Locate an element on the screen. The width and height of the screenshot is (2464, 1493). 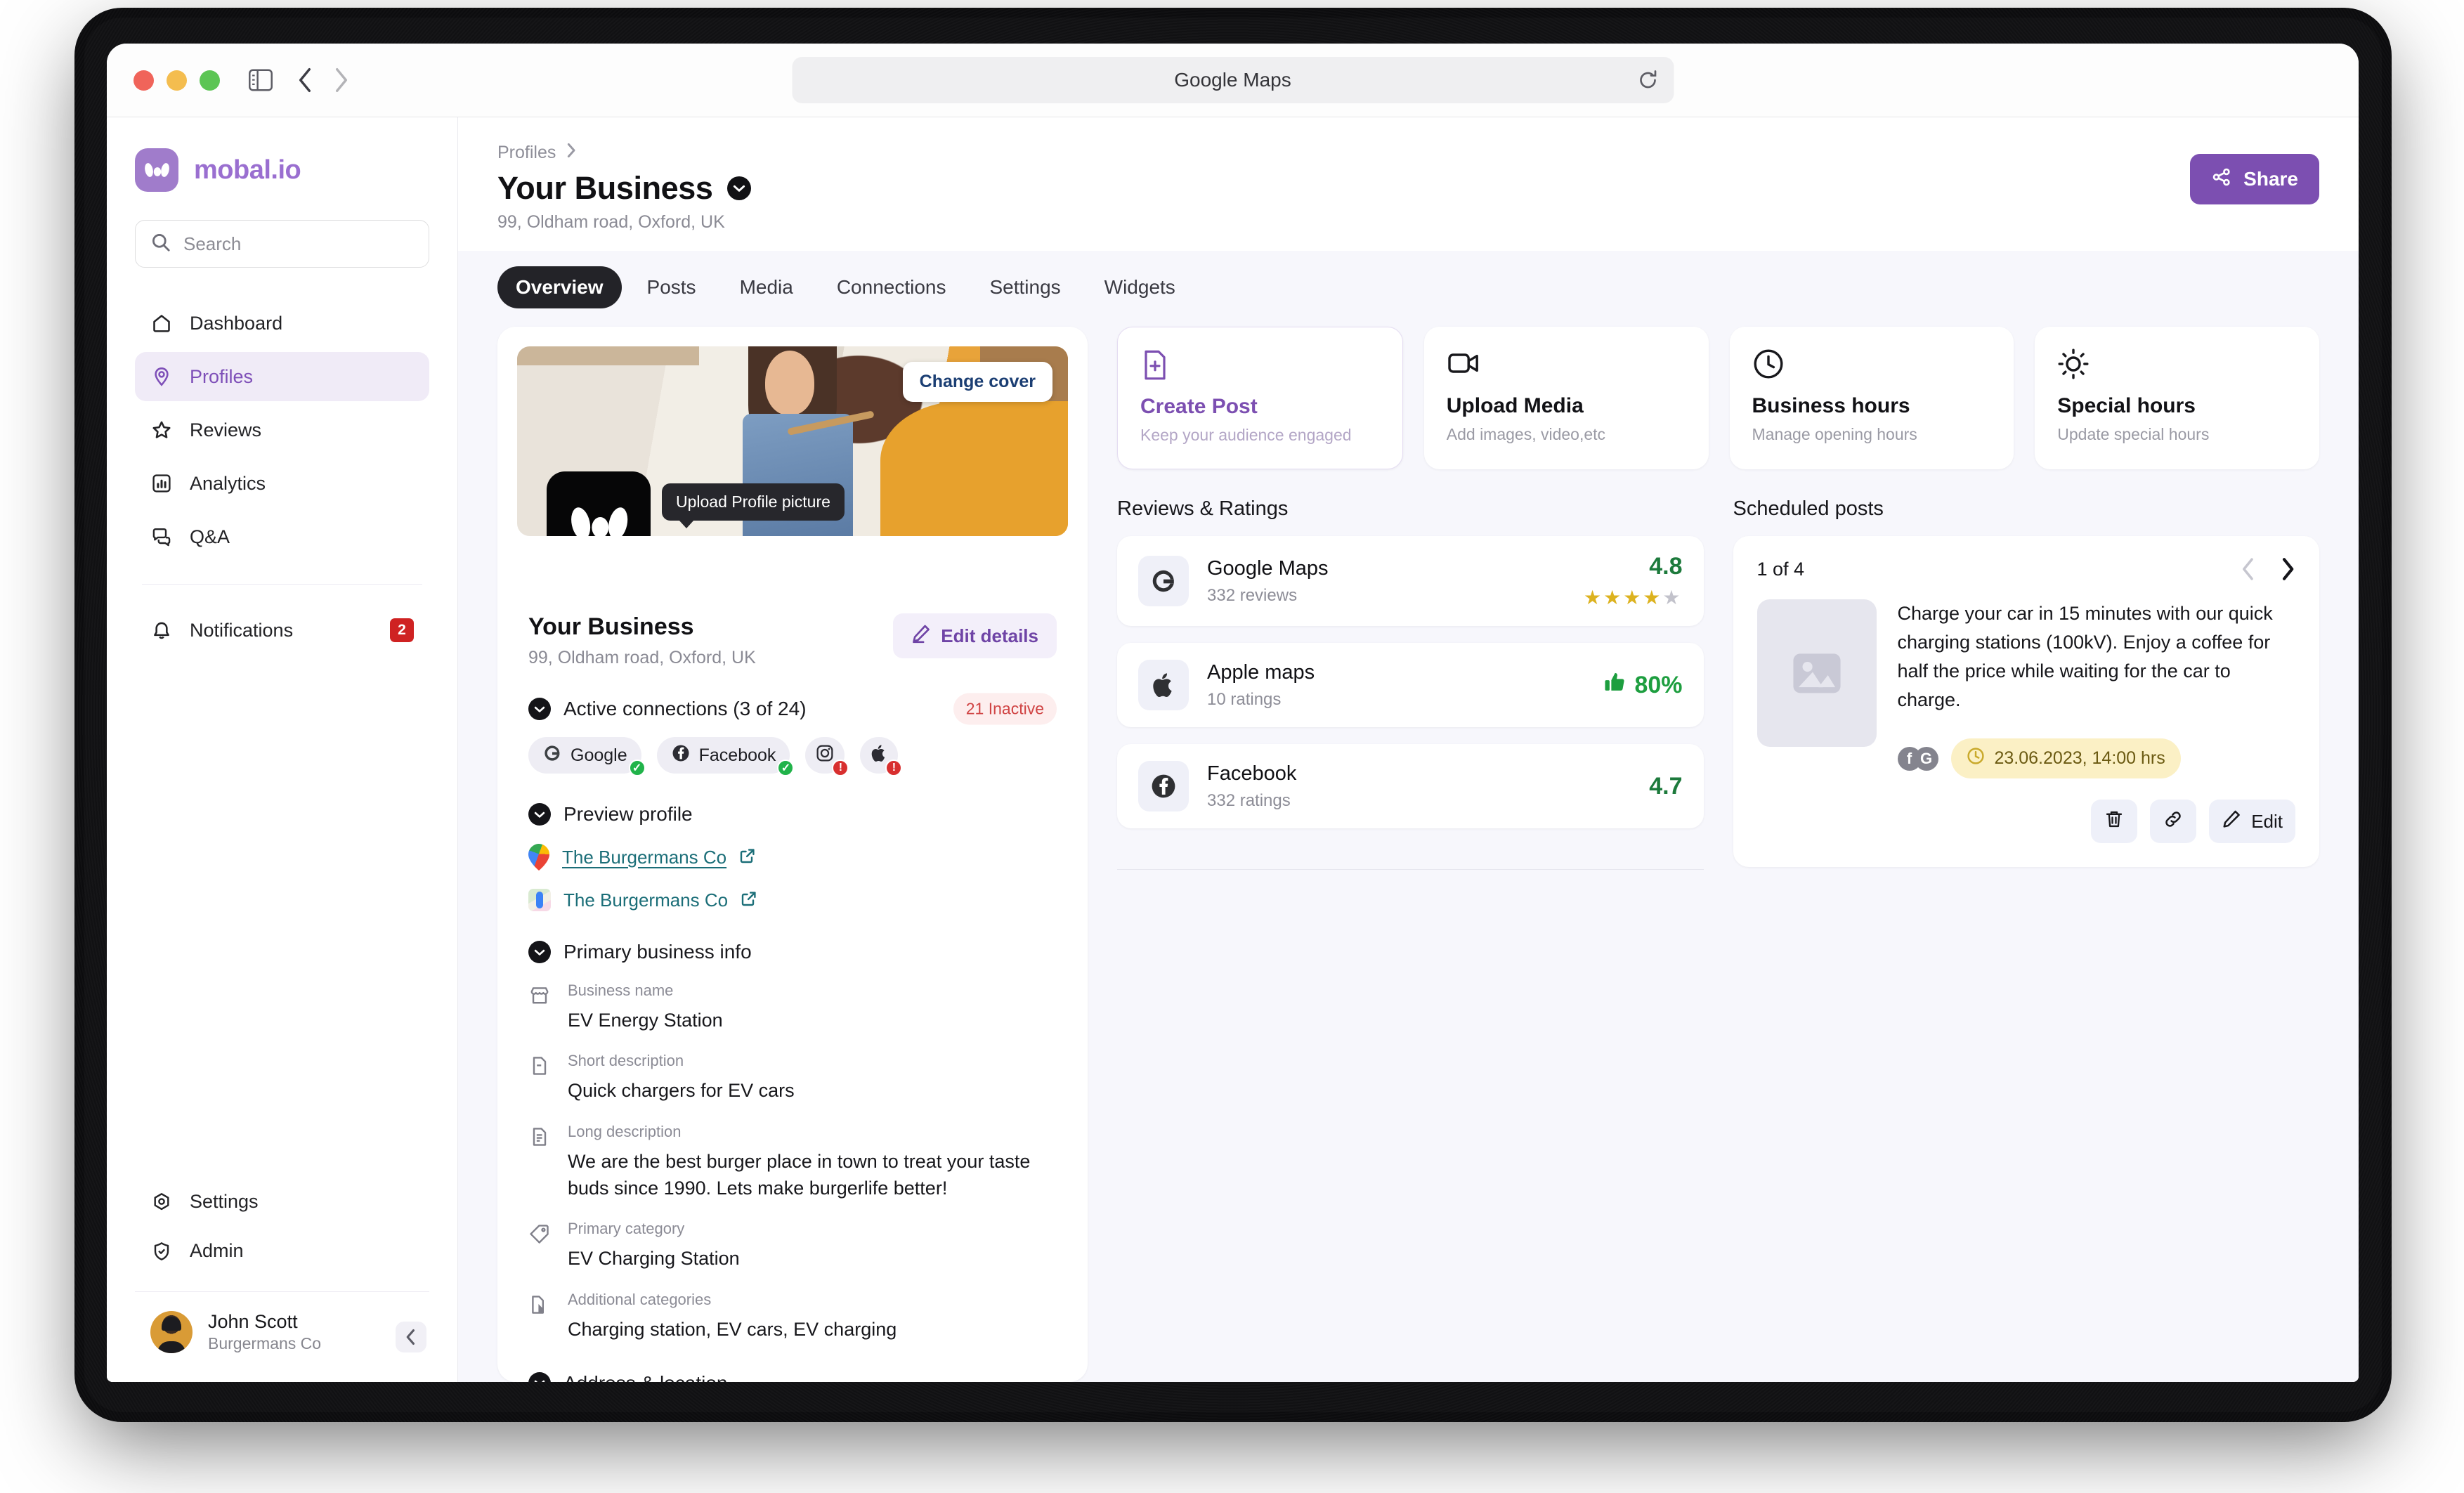
quick-action-subtitle: Manage opening hours is located at coordinates (1835, 434).